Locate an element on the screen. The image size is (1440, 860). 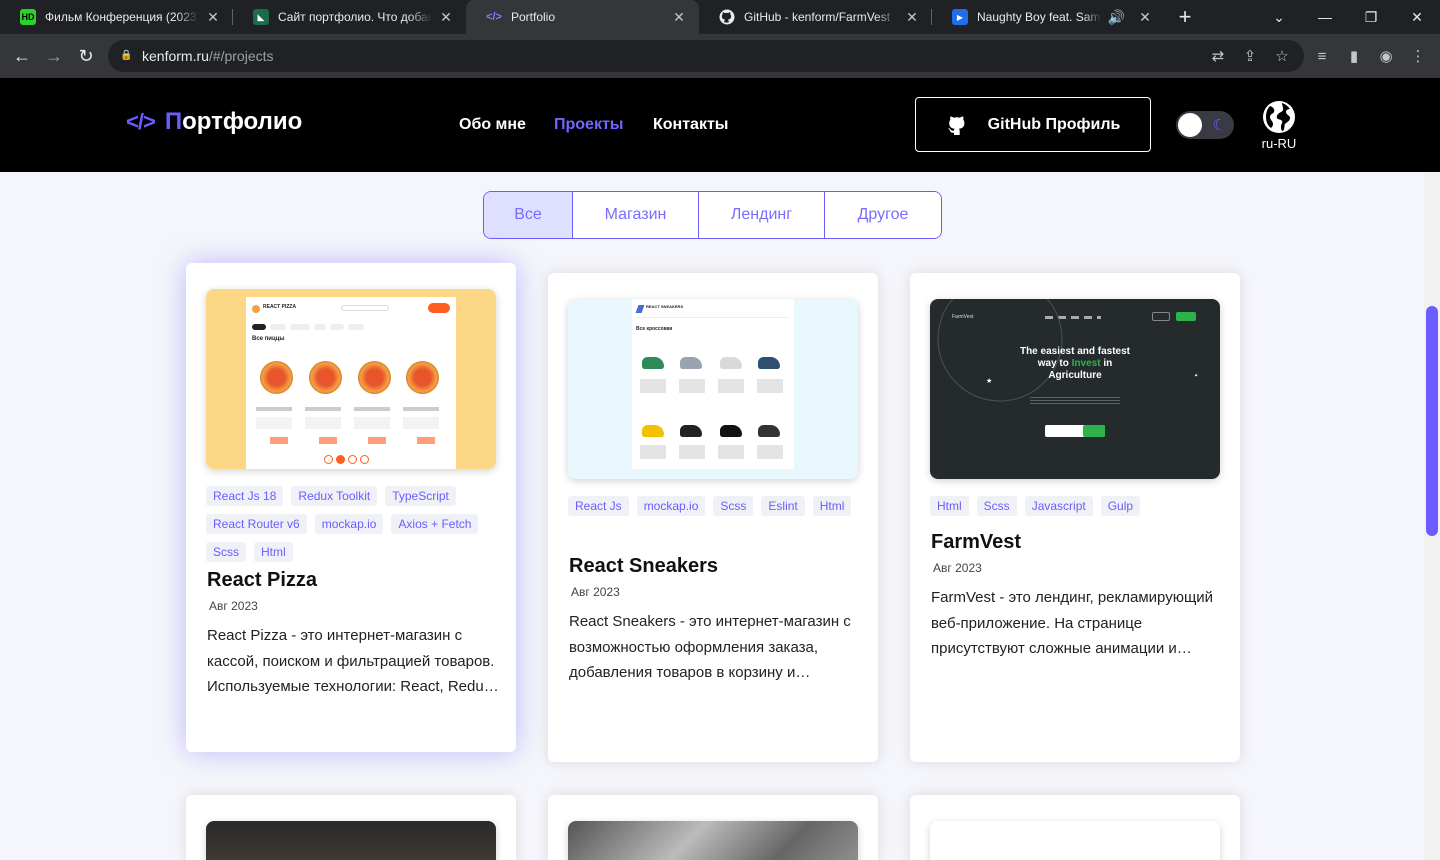
logo-accent-letter: П is located at coordinates (173, 121).